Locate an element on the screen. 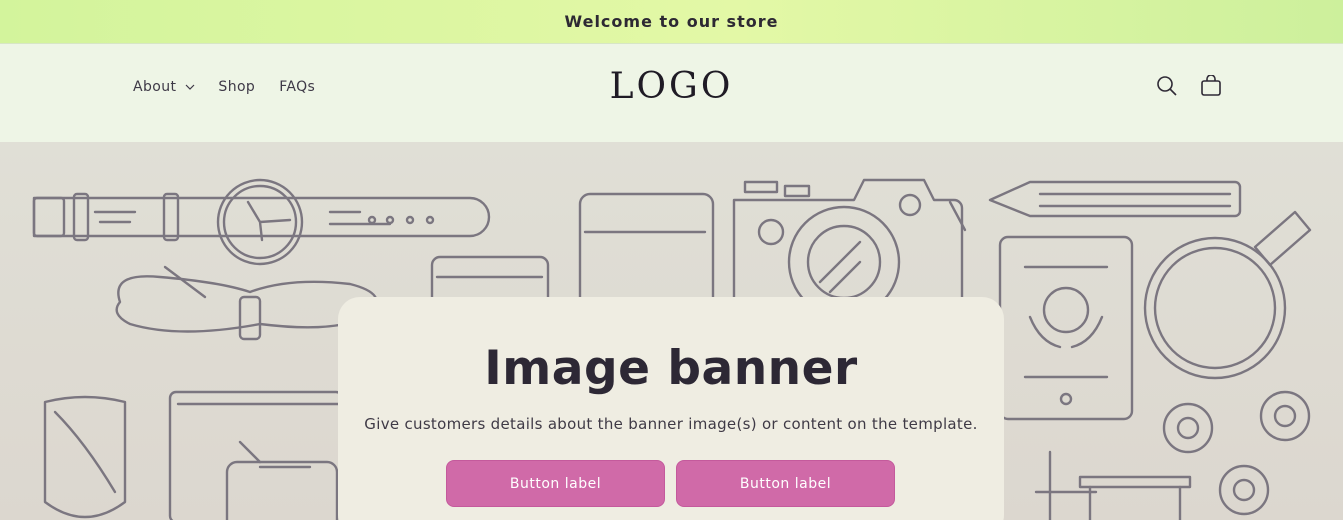  site-logo: LOGO is located at coordinates (671, 86).